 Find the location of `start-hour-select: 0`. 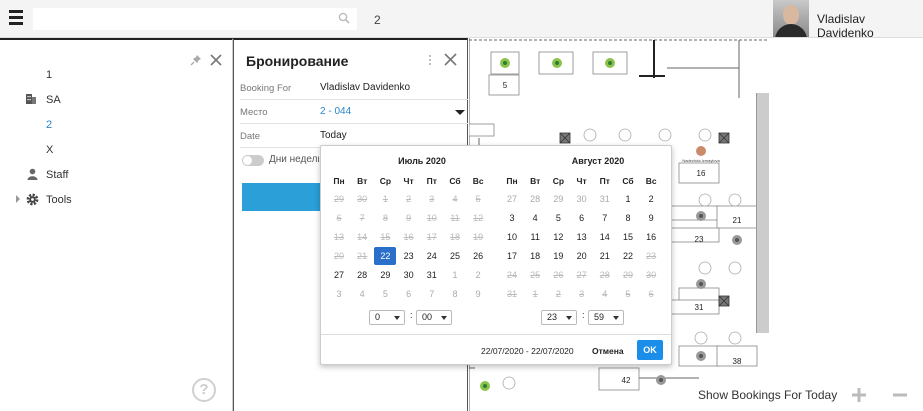

start-hour-select: 0 is located at coordinates (387, 317).